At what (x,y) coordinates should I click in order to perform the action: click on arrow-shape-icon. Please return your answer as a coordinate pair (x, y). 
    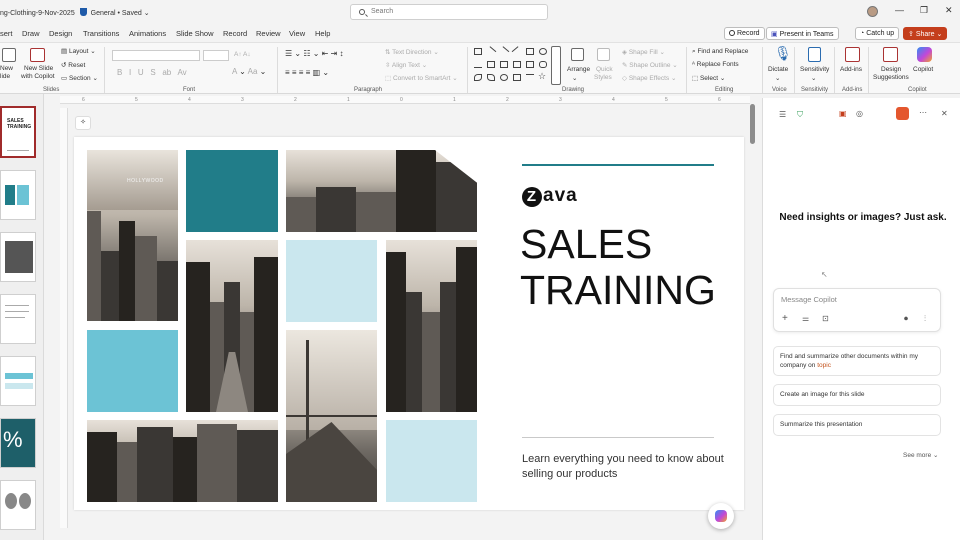
    Looking at the image, I should click on (530, 64).